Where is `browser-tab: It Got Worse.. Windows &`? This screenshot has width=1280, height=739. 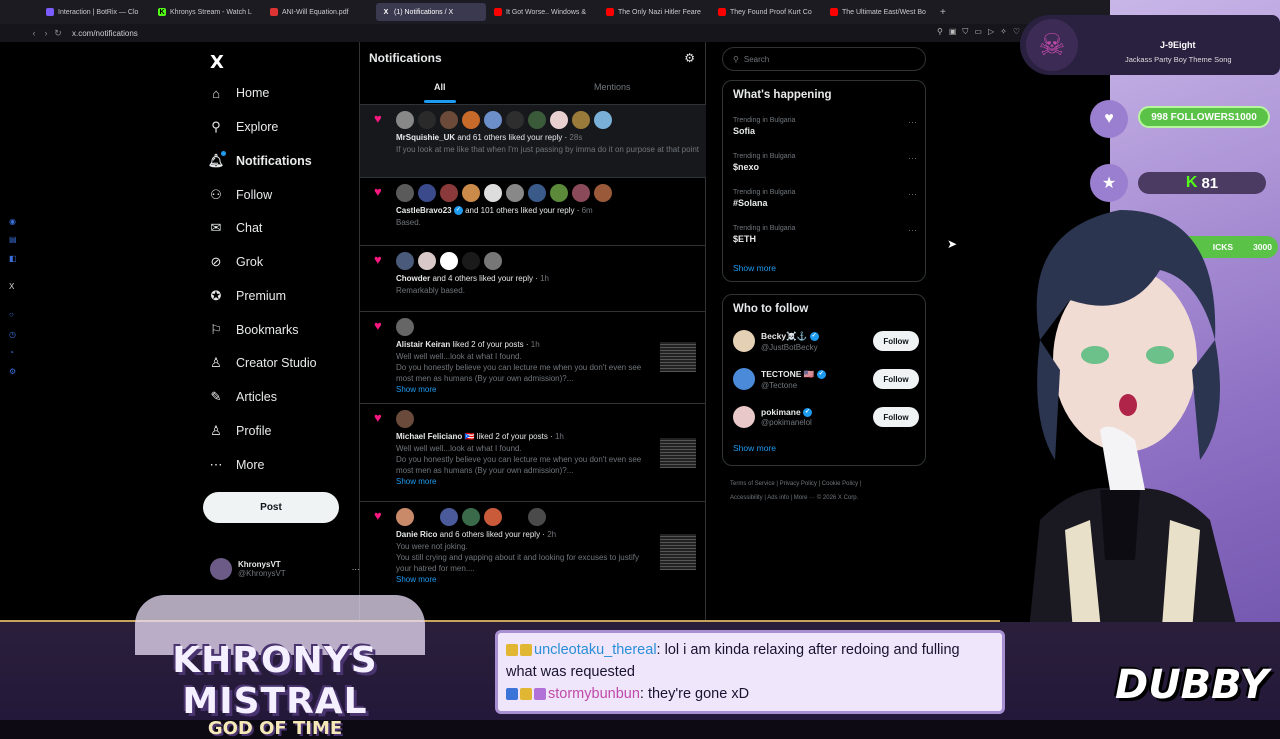
browser-tab: It Got Worse.. Windows & is located at coordinates (543, 12).